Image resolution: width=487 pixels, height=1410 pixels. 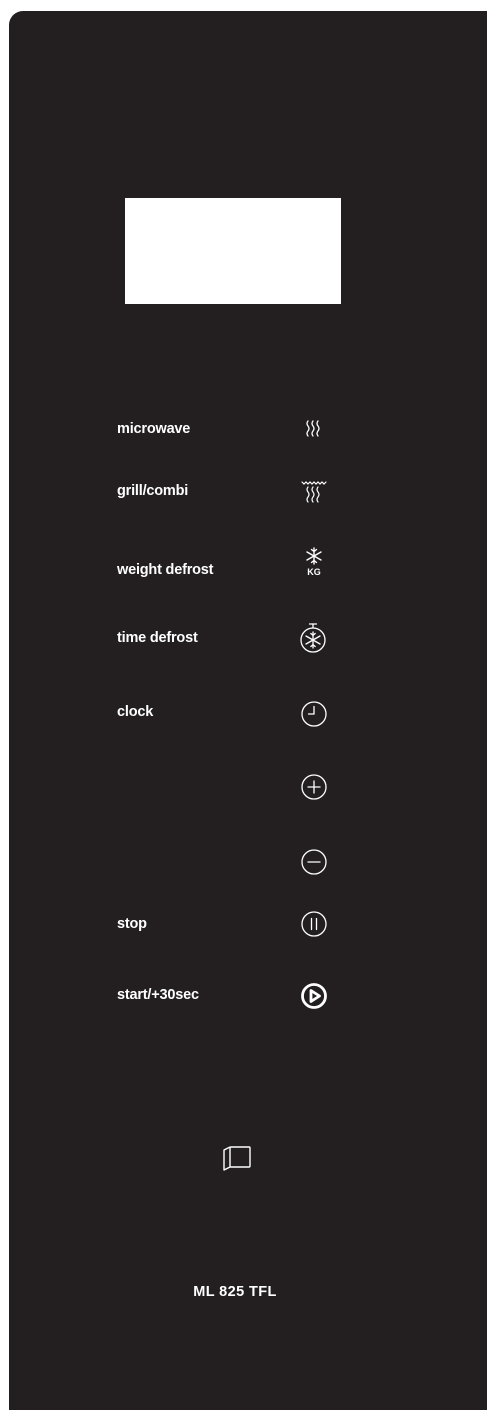 What do you see at coordinates (314, 561) in the screenshot?
I see `snowflake-kg-icon: KG` at bounding box center [314, 561].